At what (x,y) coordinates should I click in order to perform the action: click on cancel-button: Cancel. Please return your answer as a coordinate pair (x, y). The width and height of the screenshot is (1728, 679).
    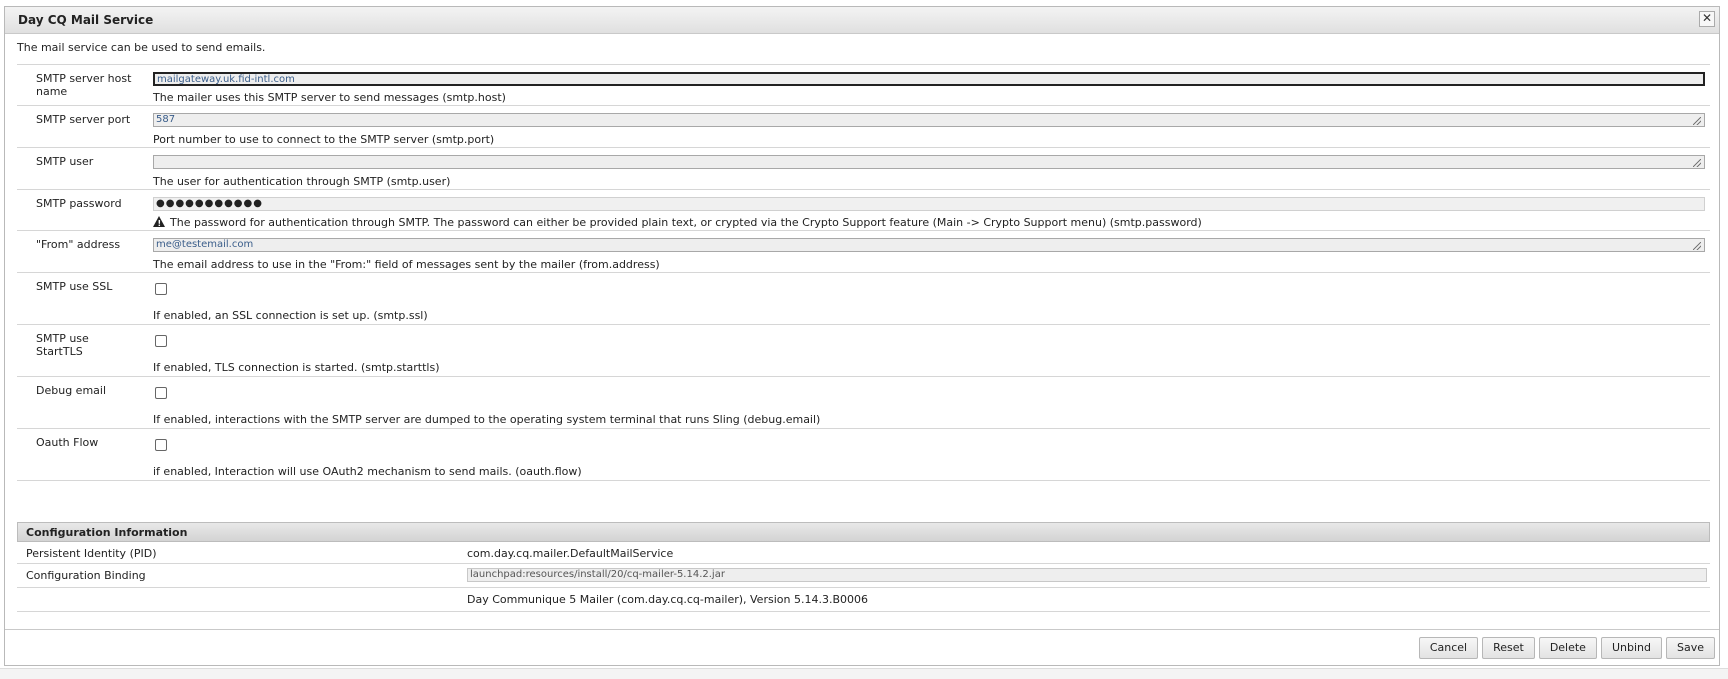
    Looking at the image, I should click on (1448, 648).